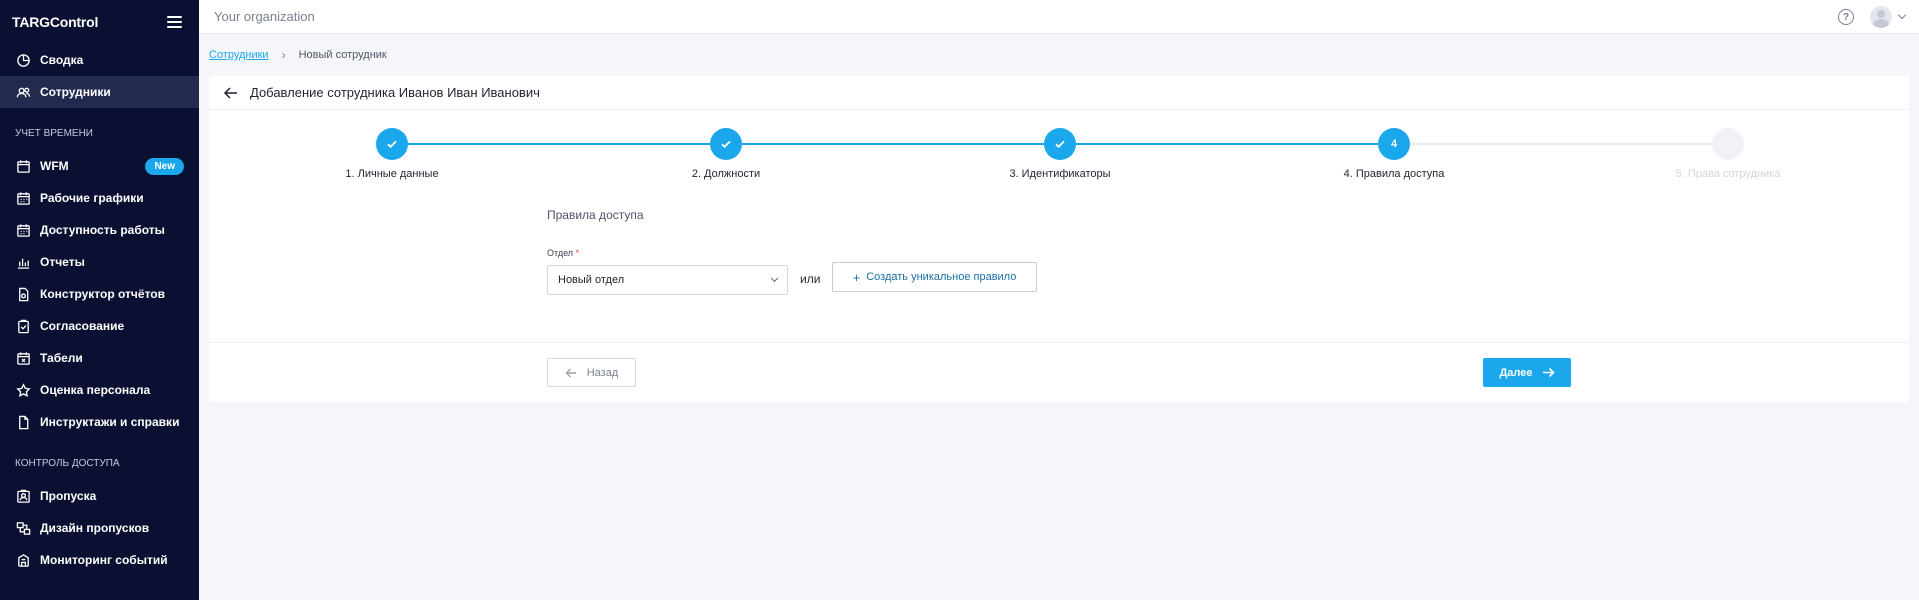  I want to click on menu-toggle-icon, so click(174, 22).